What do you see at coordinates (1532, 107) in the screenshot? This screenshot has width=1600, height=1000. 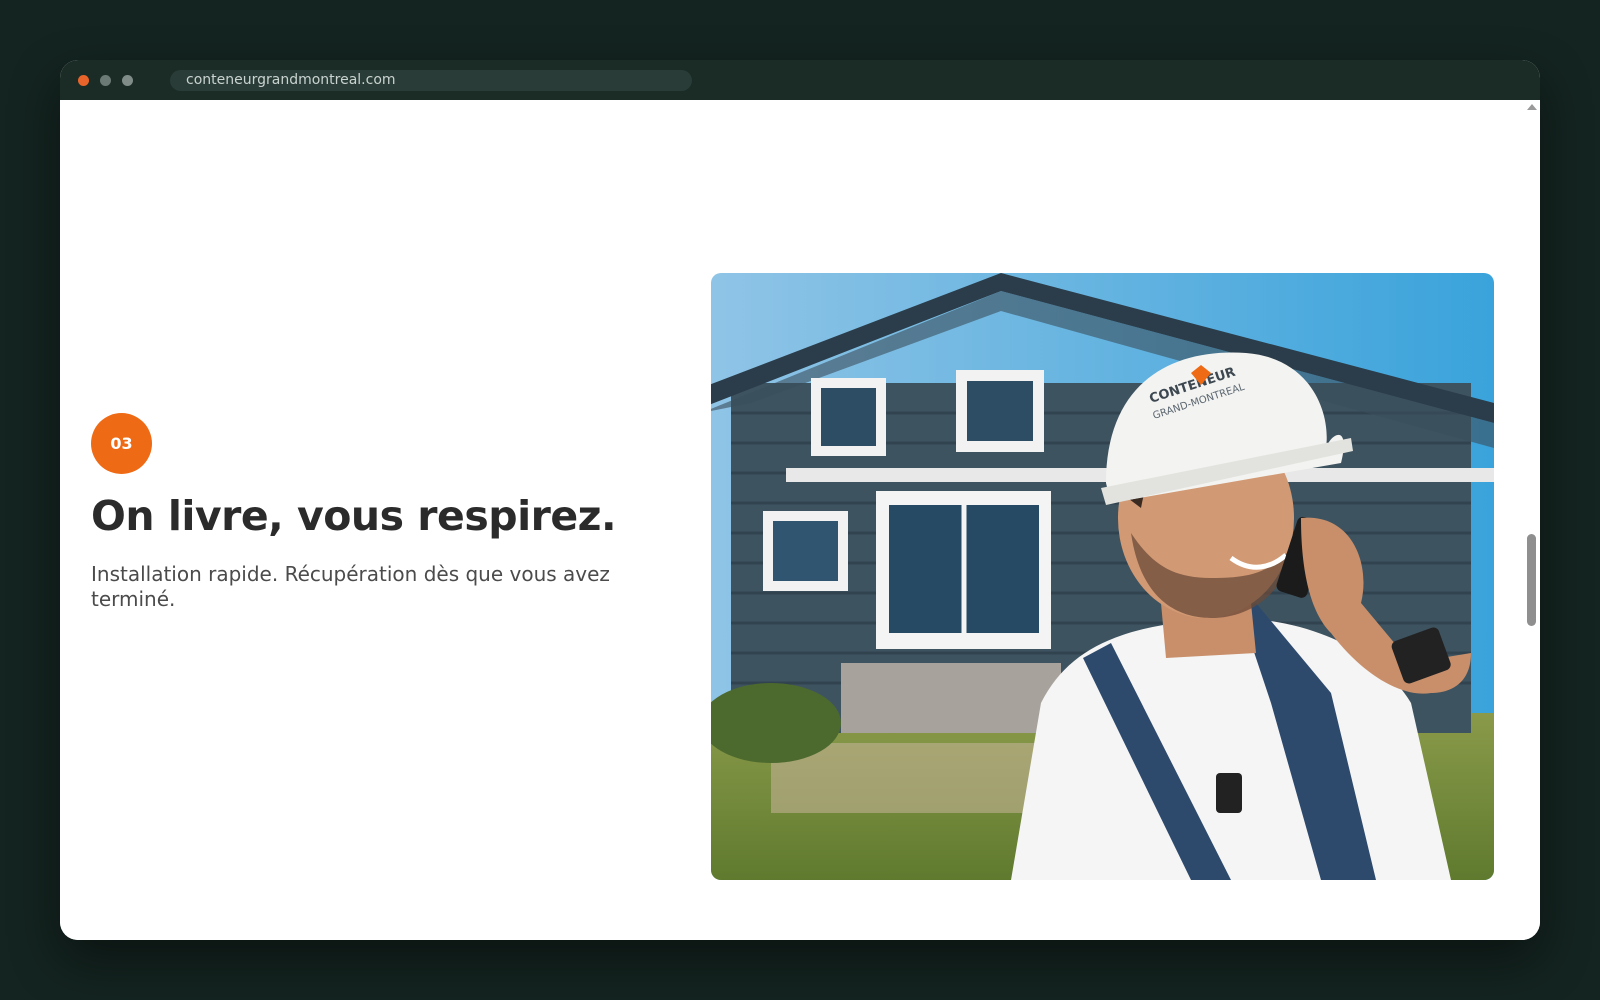 I see `scroll-up-arrow-icon` at bounding box center [1532, 107].